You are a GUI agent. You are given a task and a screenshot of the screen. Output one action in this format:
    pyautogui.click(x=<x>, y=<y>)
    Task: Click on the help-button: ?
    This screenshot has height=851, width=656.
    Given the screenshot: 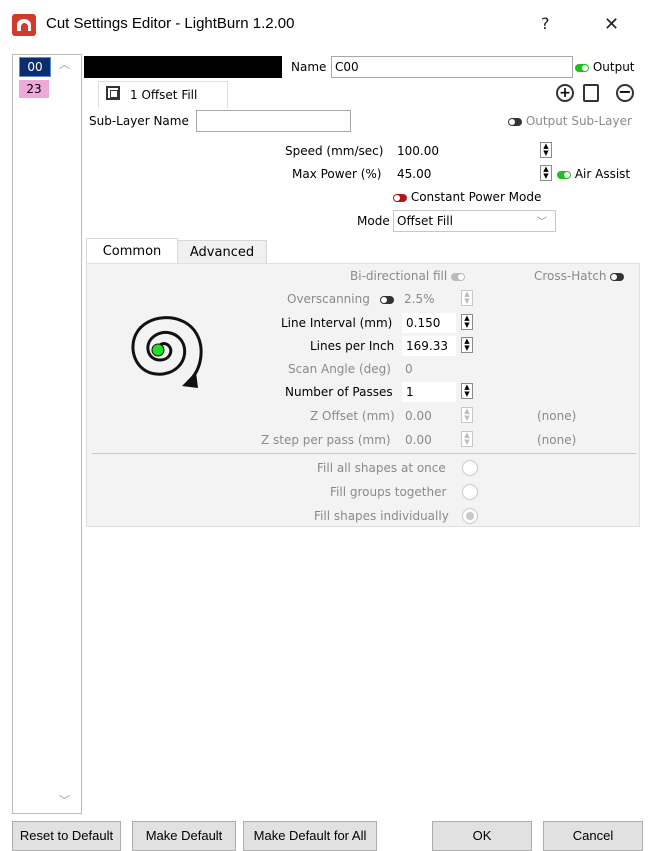 What is the action you would take?
    pyautogui.click(x=545, y=23)
    